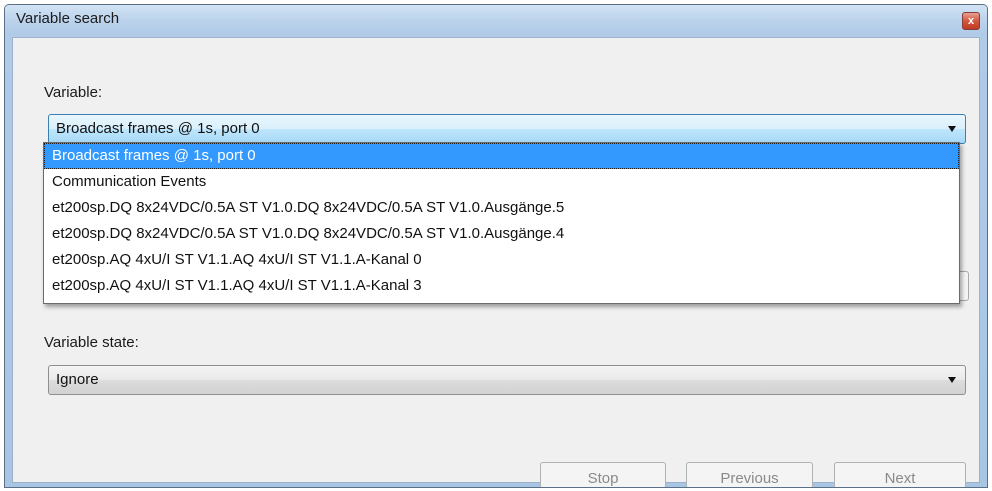 The image size is (992, 491). Describe the element at coordinates (507, 380) in the screenshot. I see `variable-state-select: Ignore` at that location.